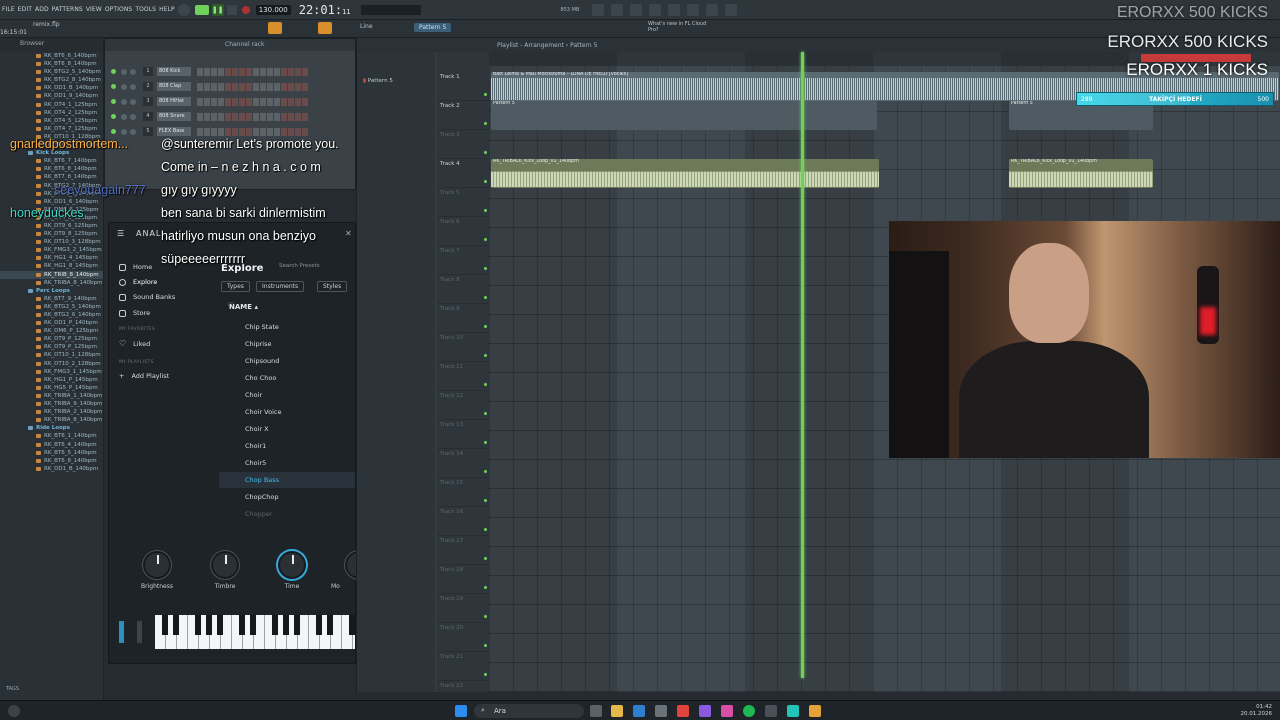  What do you see at coordinates (113, 101) in the screenshot?
I see `channel-mute-led` at bounding box center [113, 101].